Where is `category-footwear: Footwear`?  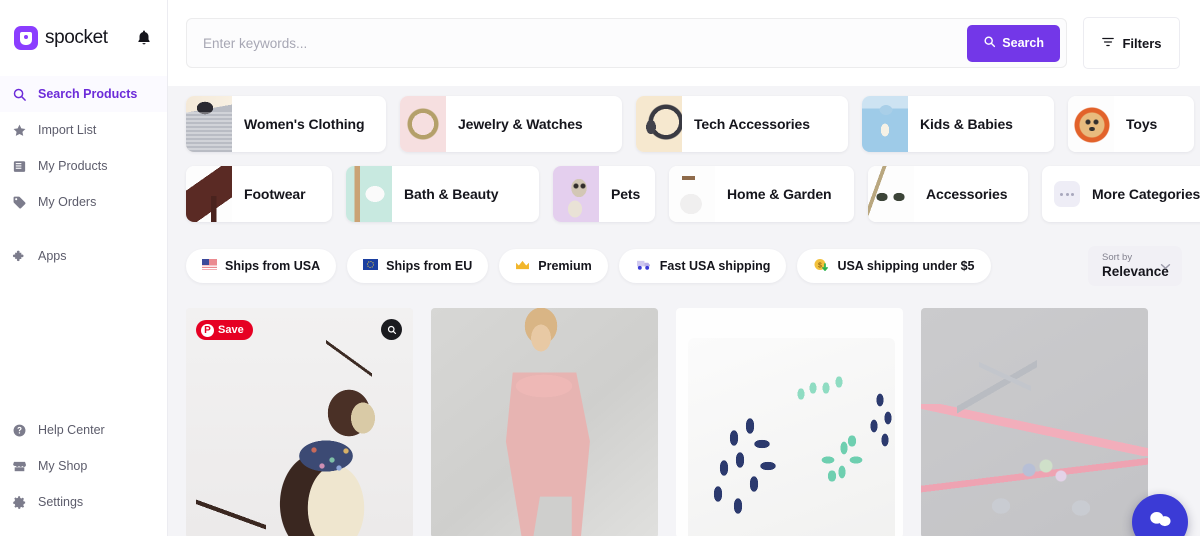 category-footwear: Footwear is located at coordinates (259, 194).